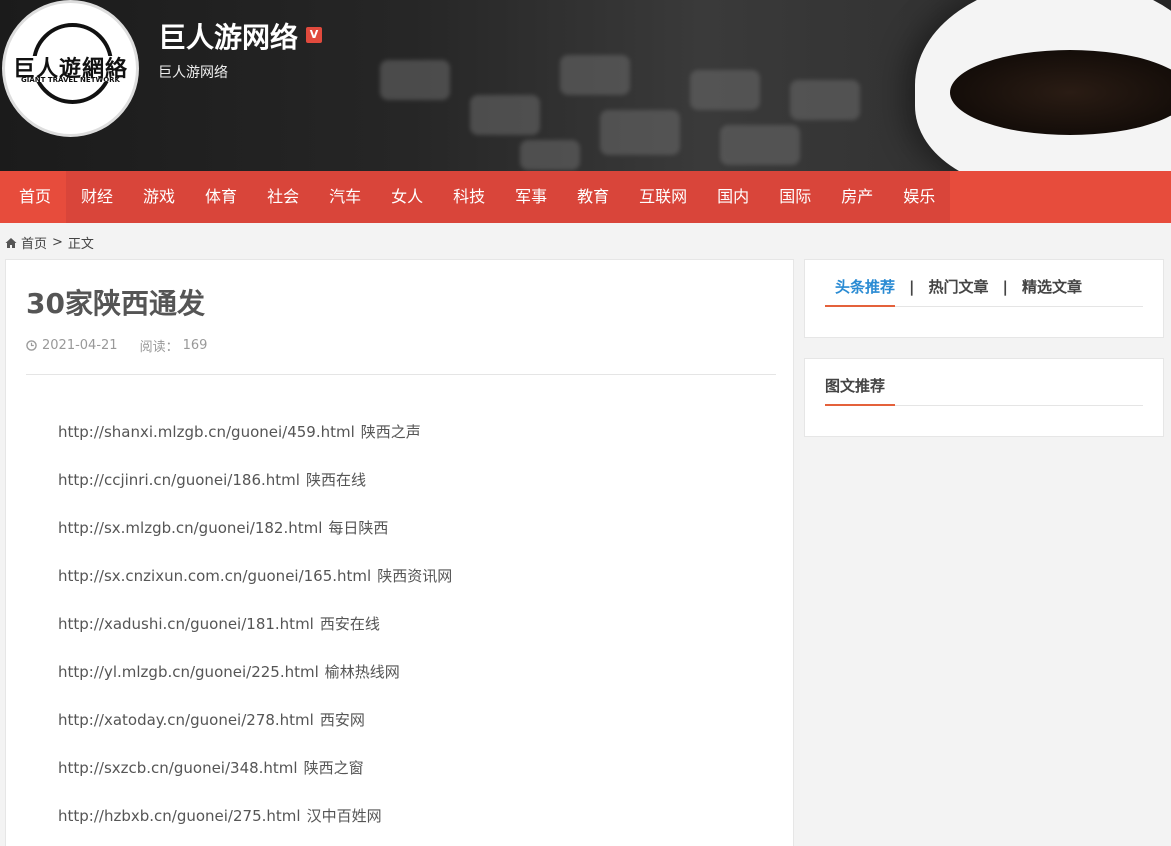  Describe the element at coordinates (49, 242) in the screenshot. I see `breadcrumb: 首页 > 正文` at that location.